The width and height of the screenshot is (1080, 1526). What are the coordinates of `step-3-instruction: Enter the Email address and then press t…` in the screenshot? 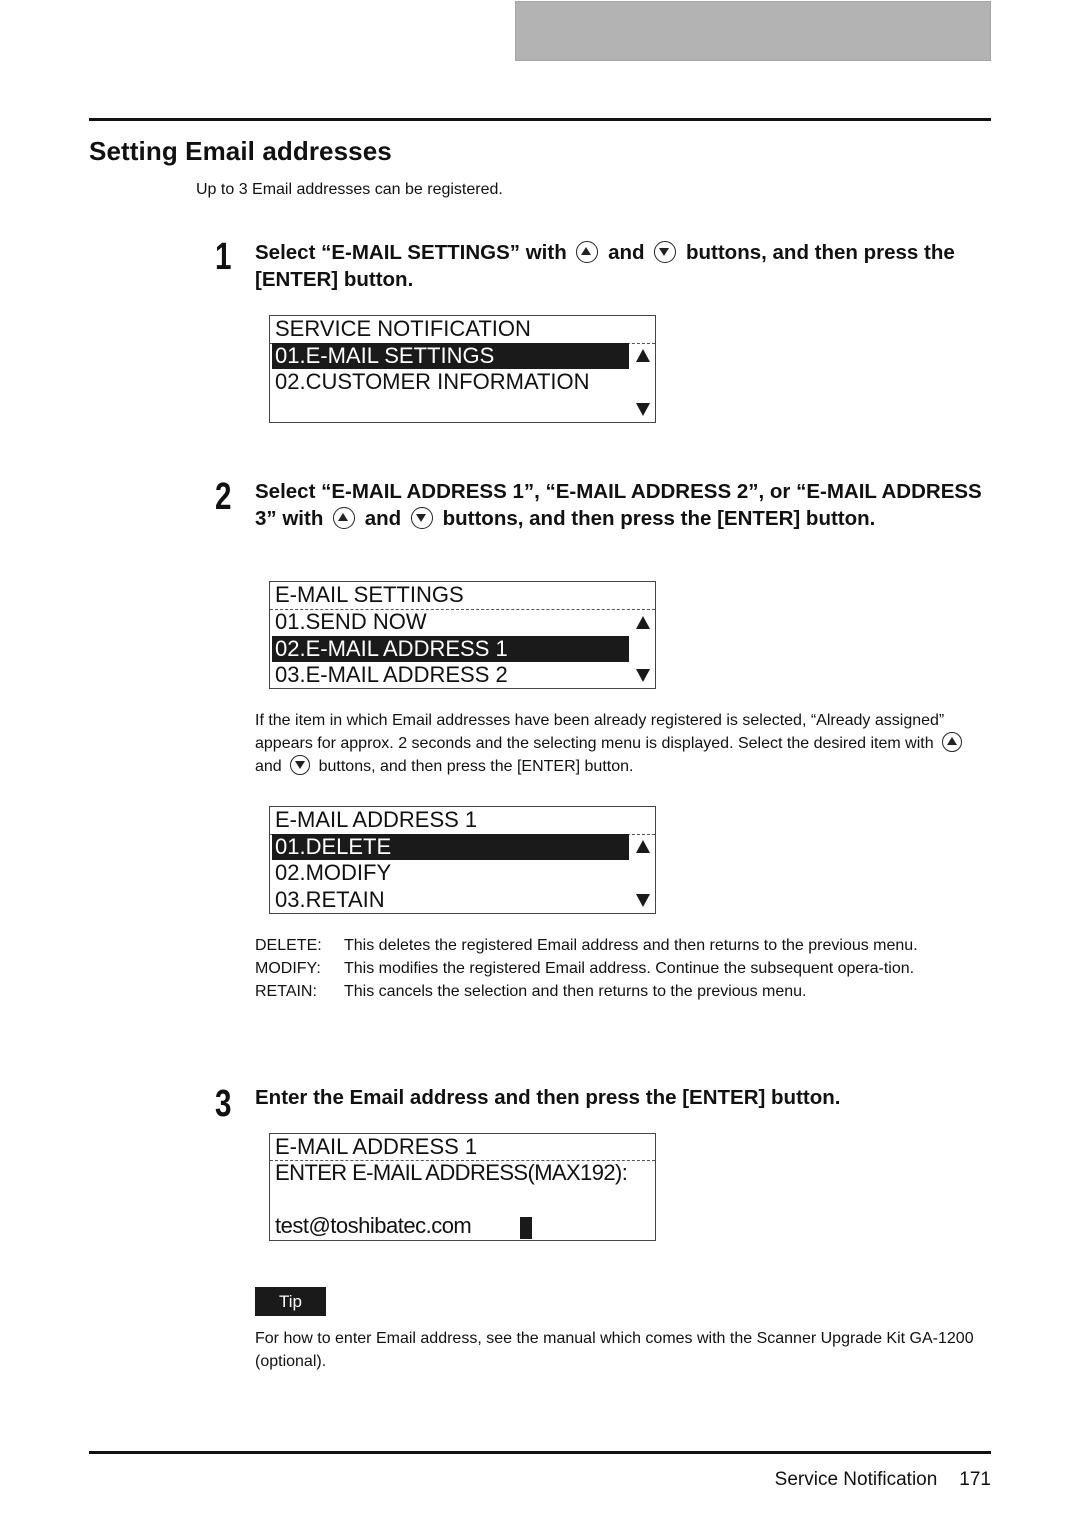 It's located at (548, 1097).